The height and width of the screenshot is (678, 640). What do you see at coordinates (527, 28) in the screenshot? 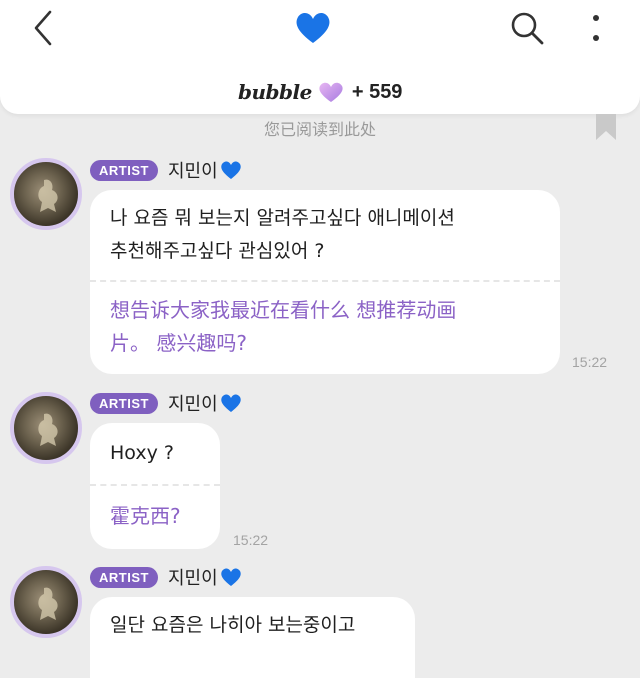
I see `search-icon` at bounding box center [527, 28].